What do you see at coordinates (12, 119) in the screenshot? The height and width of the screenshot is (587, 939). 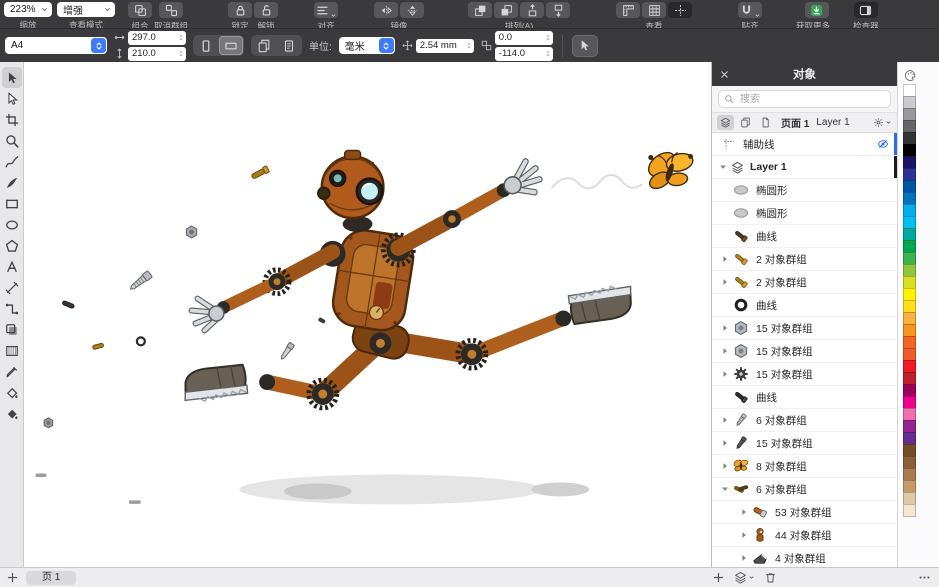 I see `crop-tool` at bounding box center [12, 119].